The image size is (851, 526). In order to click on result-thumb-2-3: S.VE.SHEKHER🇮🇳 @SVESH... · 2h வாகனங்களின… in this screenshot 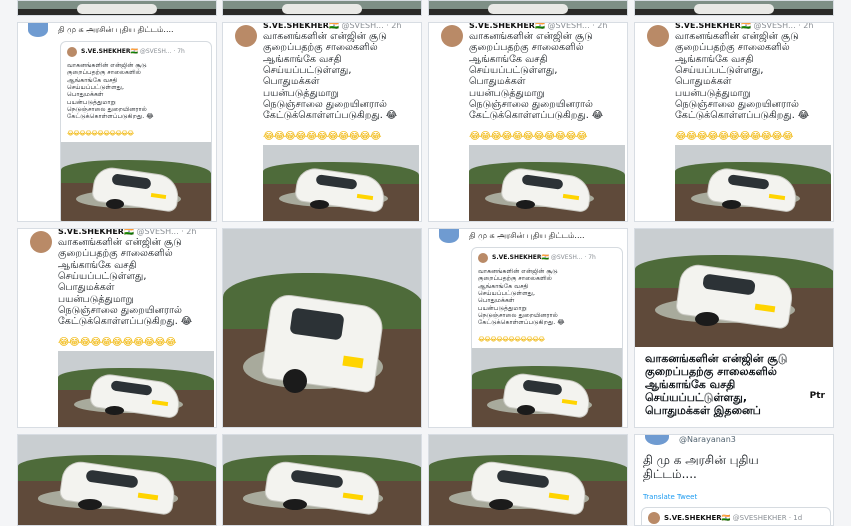, I will do `click(528, 122)`.